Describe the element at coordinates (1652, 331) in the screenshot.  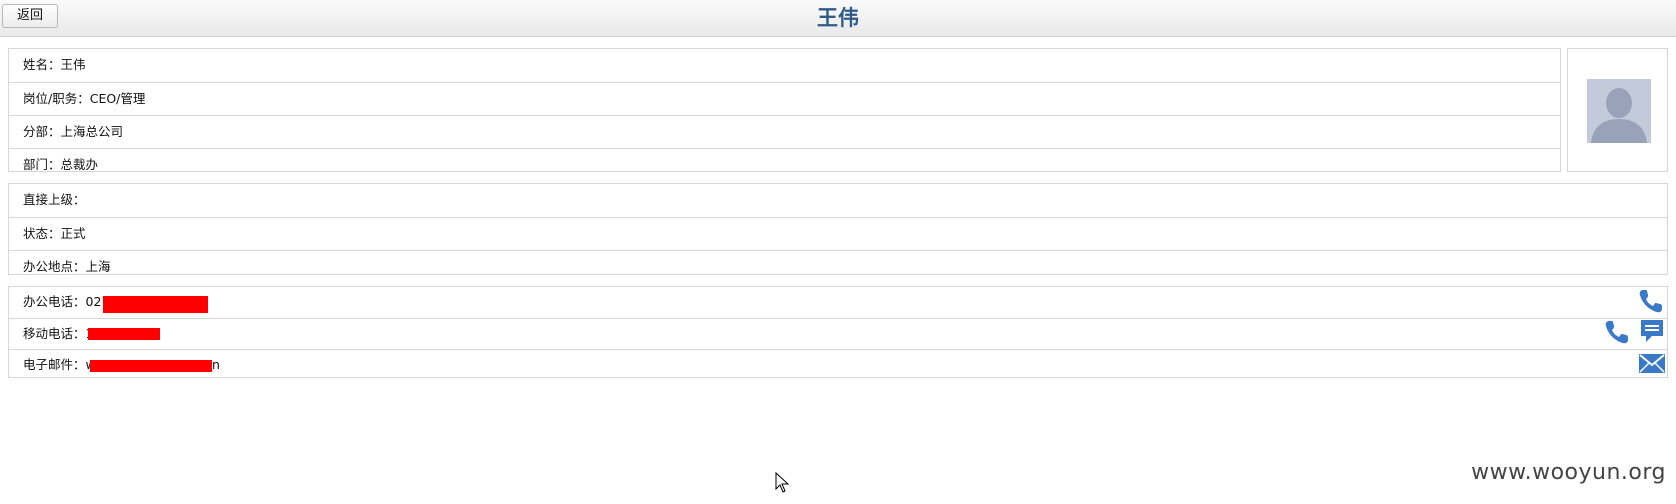
I see `message-icon` at that location.